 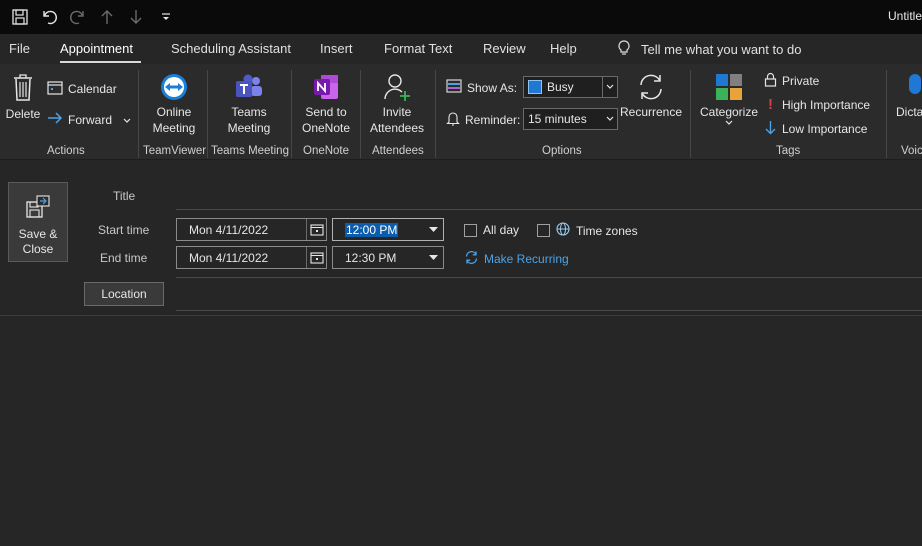 What do you see at coordinates (651, 112) in the screenshot?
I see `recurrence-label: Recurrence` at bounding box center [651, 112].